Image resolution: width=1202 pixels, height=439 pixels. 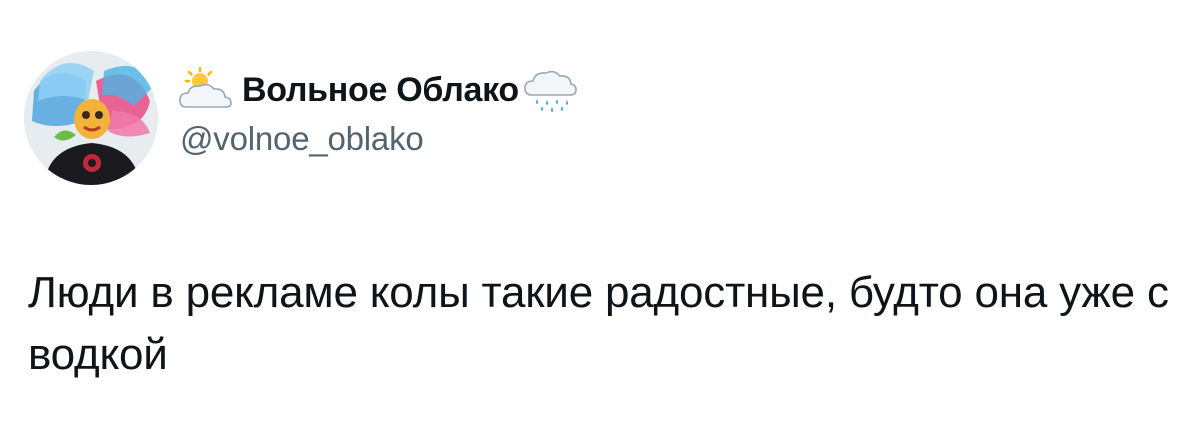 I want to click on author-display-name: Вольное Облако, so click(x=380, y=90).